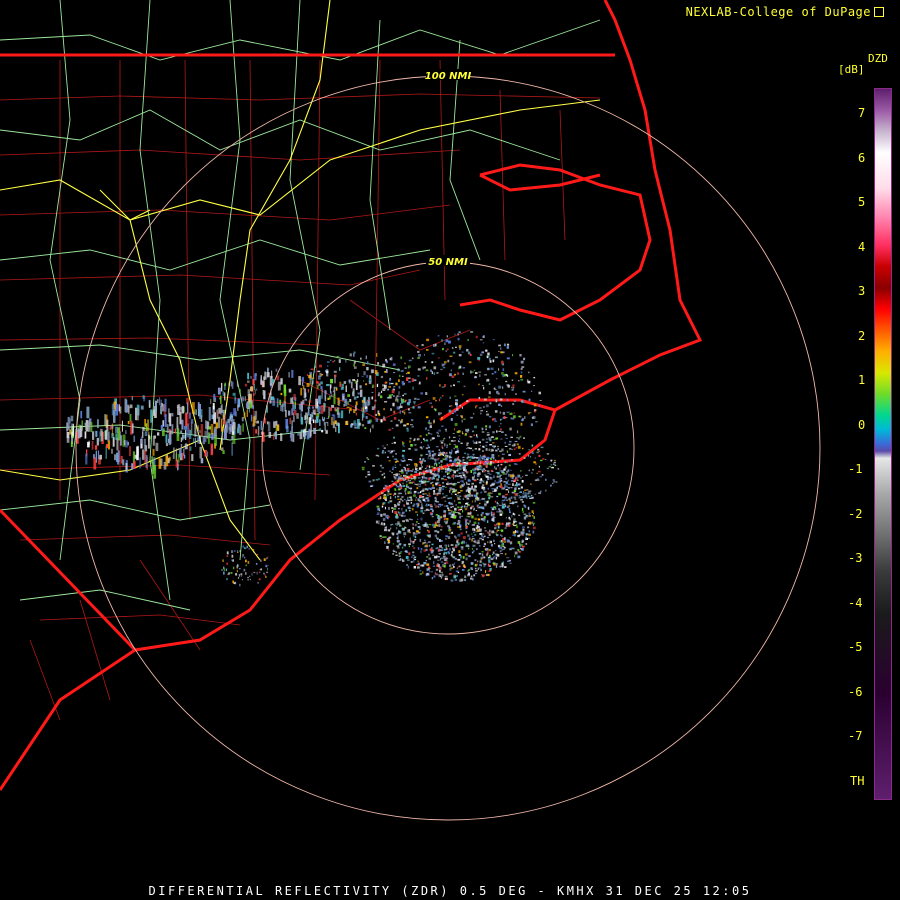 The image size is (900, 900). I want to click on legend-tick-label: 7, so click(862, 113).